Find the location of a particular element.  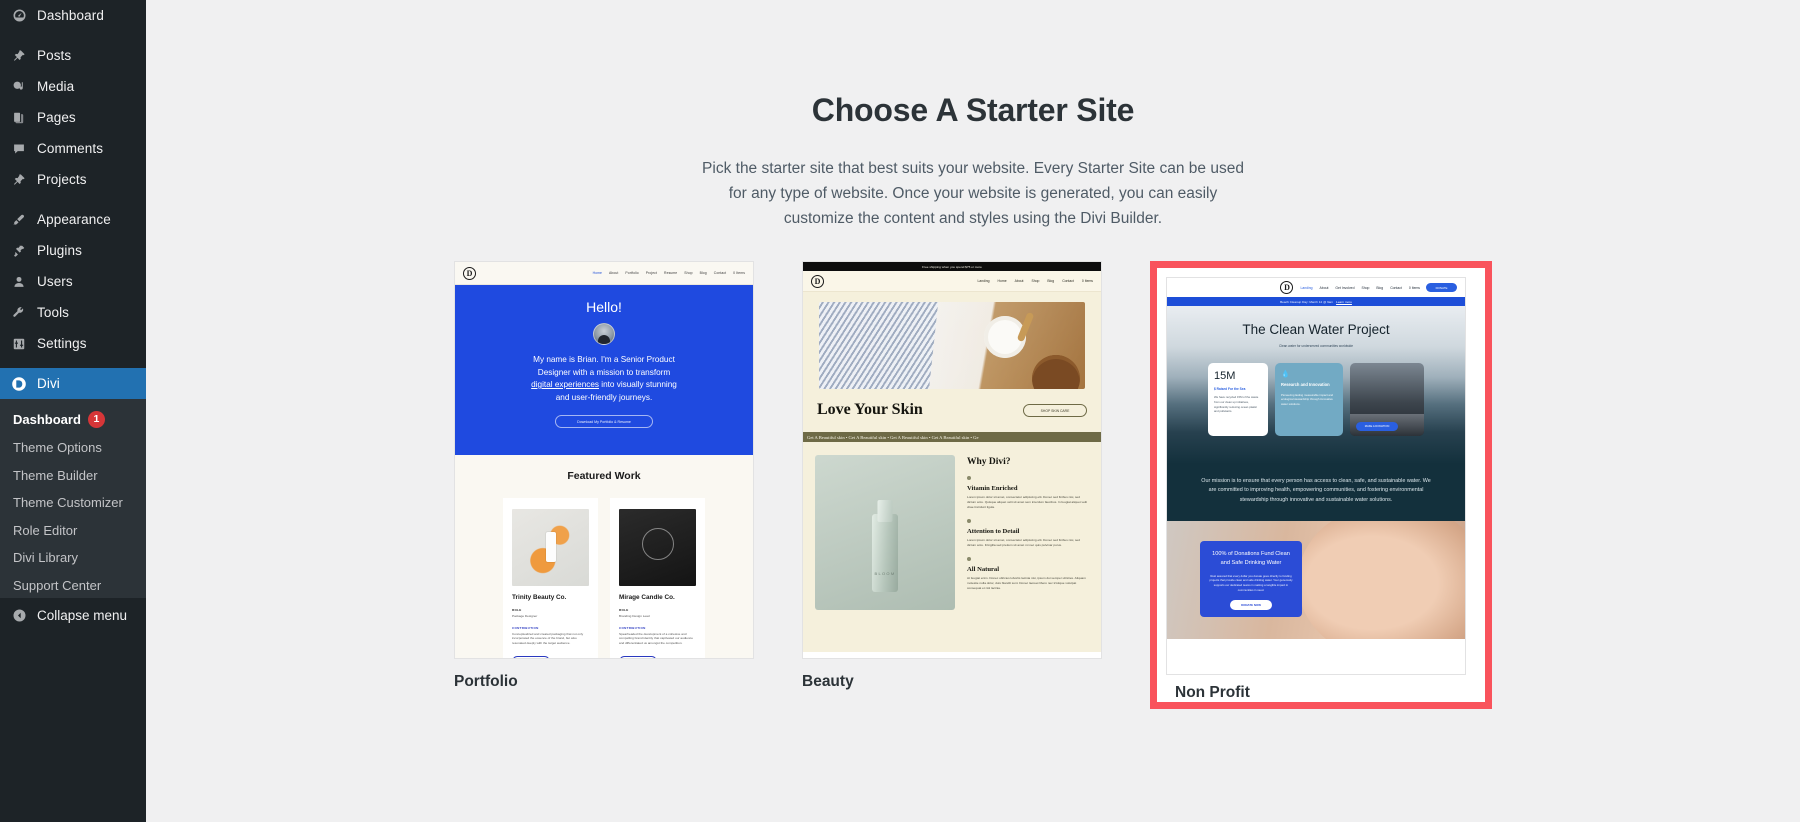

submenu-item-theme-customizer: Theme Customizer is located at coordinates (73, 503).